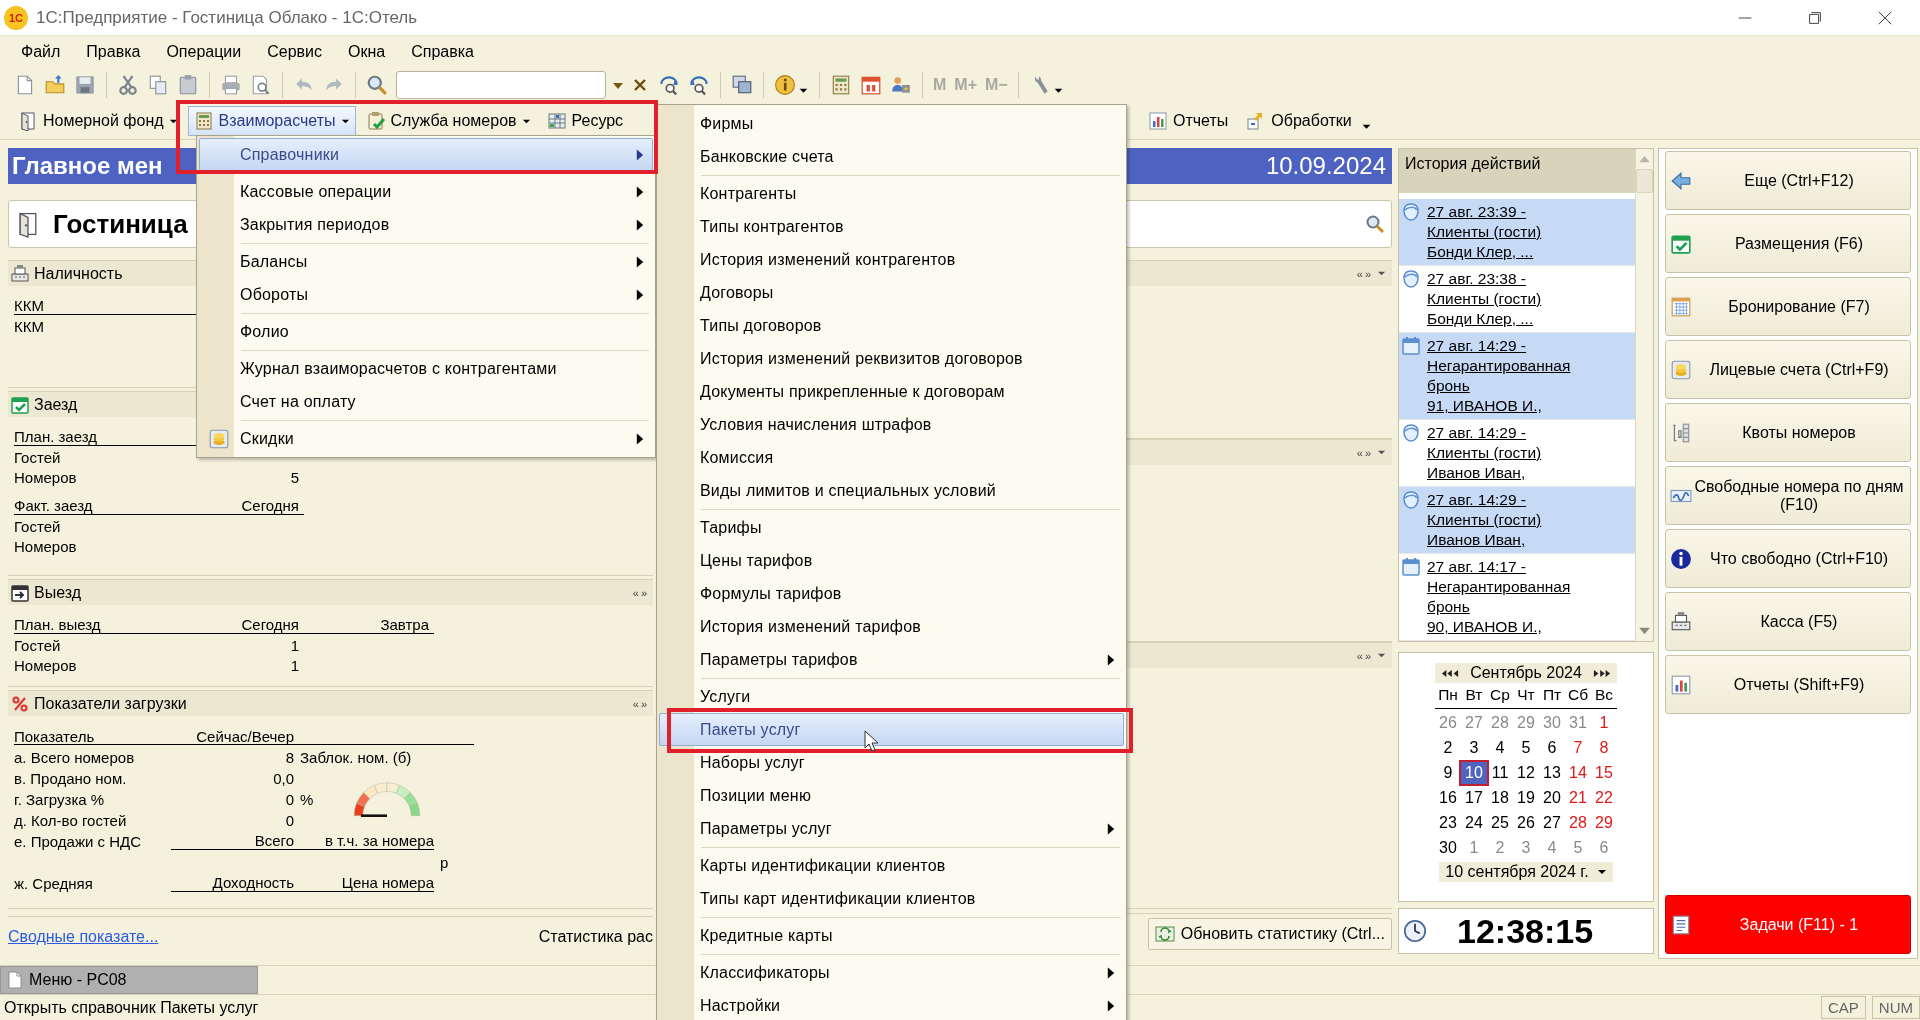  Describe the element at coordinates (785, 85) in the screenshot. I see `info-icon` at that location.